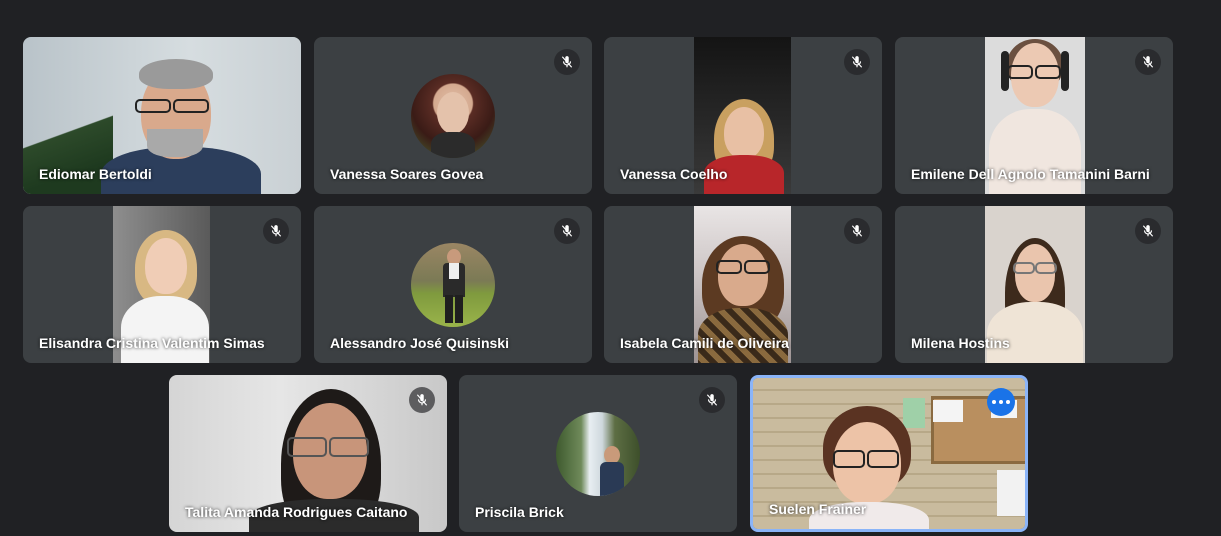 The height and width of the screenshot is (536, 1221). Describe the element at coordinates (152, 343) in the screenshot. I see `participant-name: Elisandra Cristina Valentim Simas` at that location.